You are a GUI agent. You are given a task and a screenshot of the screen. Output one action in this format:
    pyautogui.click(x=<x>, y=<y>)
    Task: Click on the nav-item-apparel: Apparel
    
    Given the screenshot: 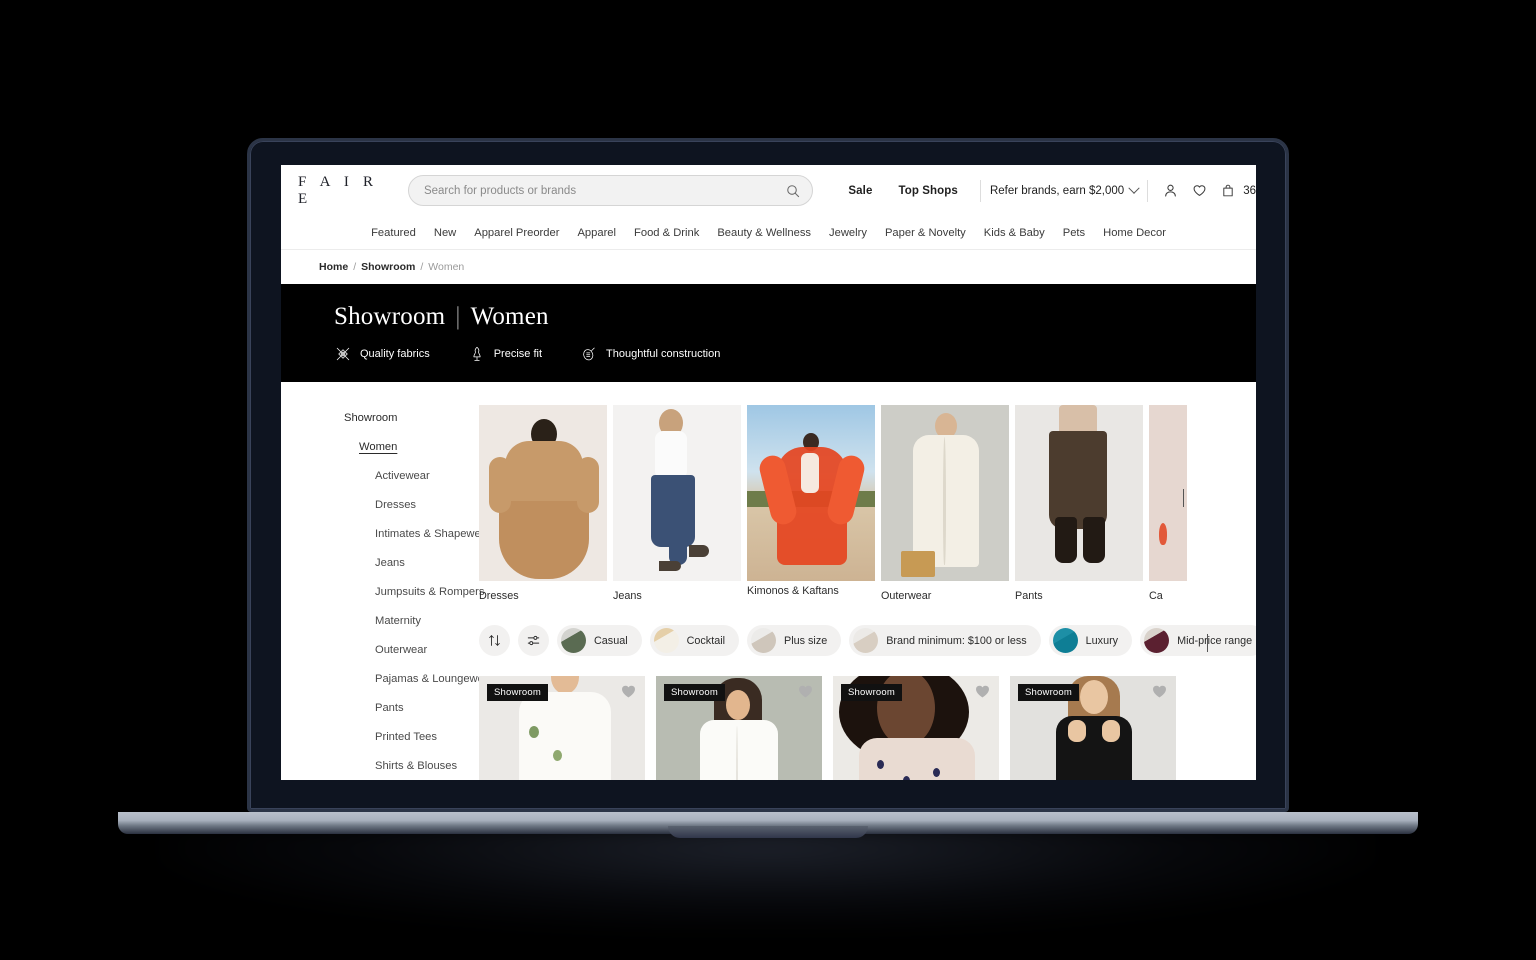 What is the action you would take?
    pyautogui.click(x=596, y=233)
    